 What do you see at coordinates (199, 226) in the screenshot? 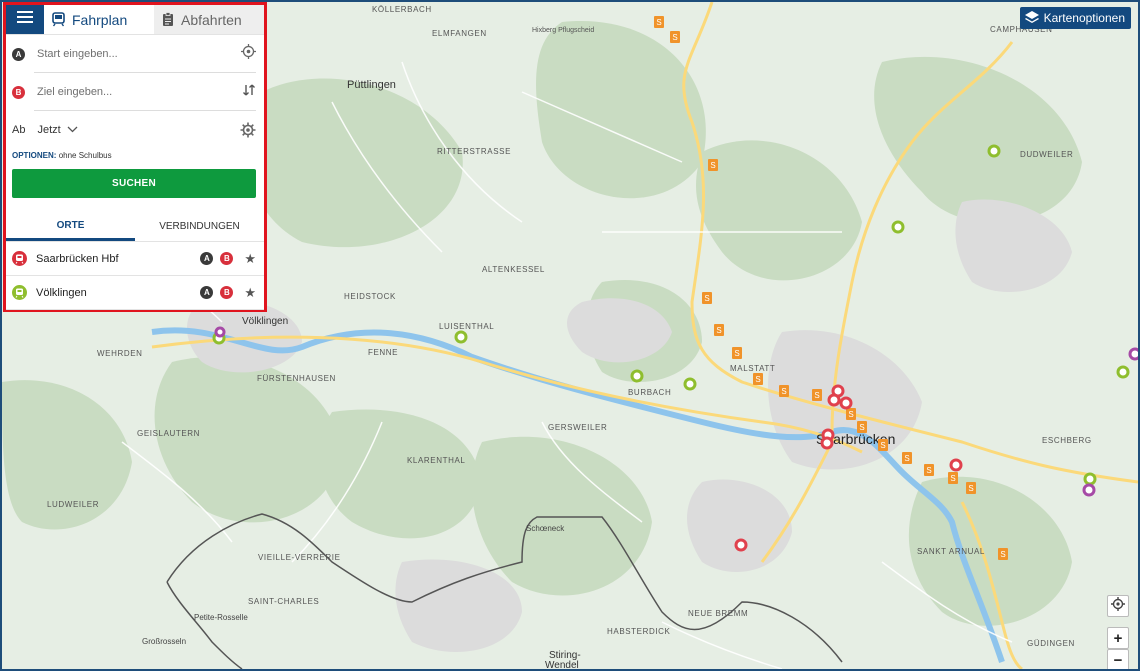
I see `subtab-verbindungen: VERBINDUNGEN` at bounding box center [199, 226].